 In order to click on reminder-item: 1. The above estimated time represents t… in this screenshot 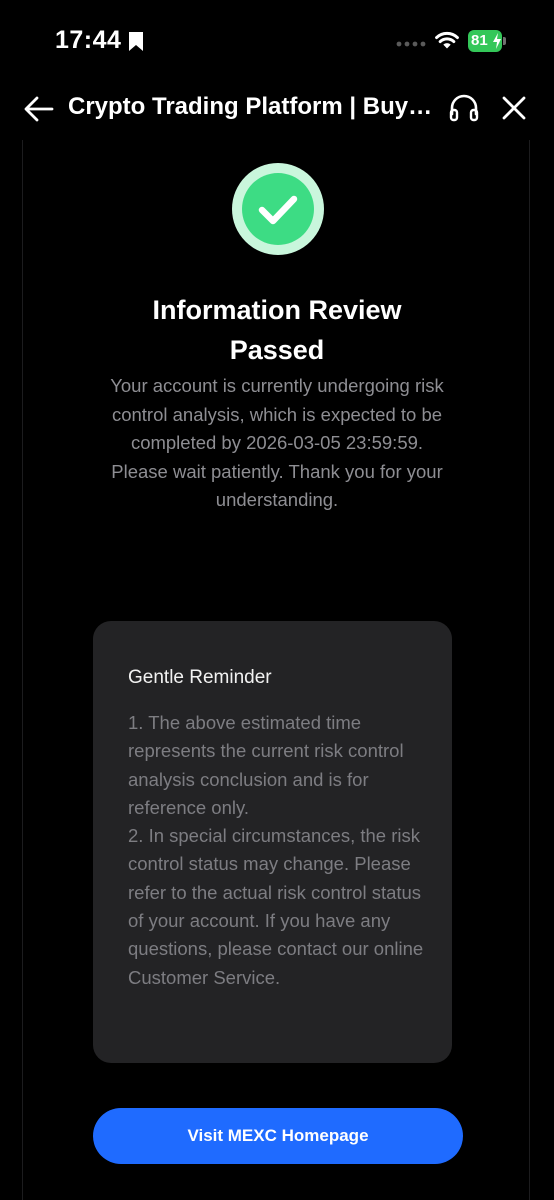, I will do `click(266, 765)`.